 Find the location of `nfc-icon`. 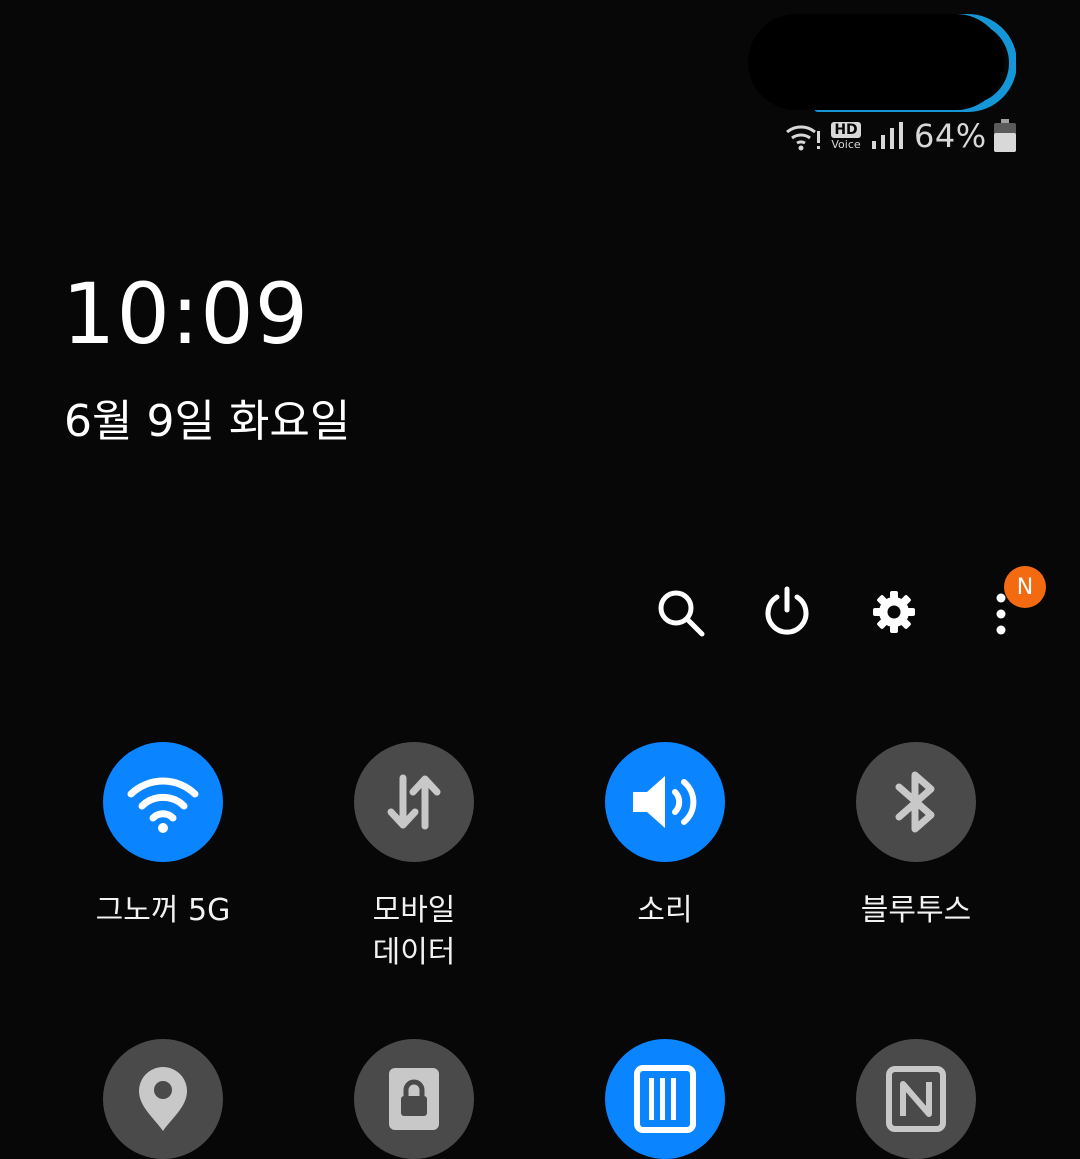

nfc-icon is located at coordinates (916, 1099).